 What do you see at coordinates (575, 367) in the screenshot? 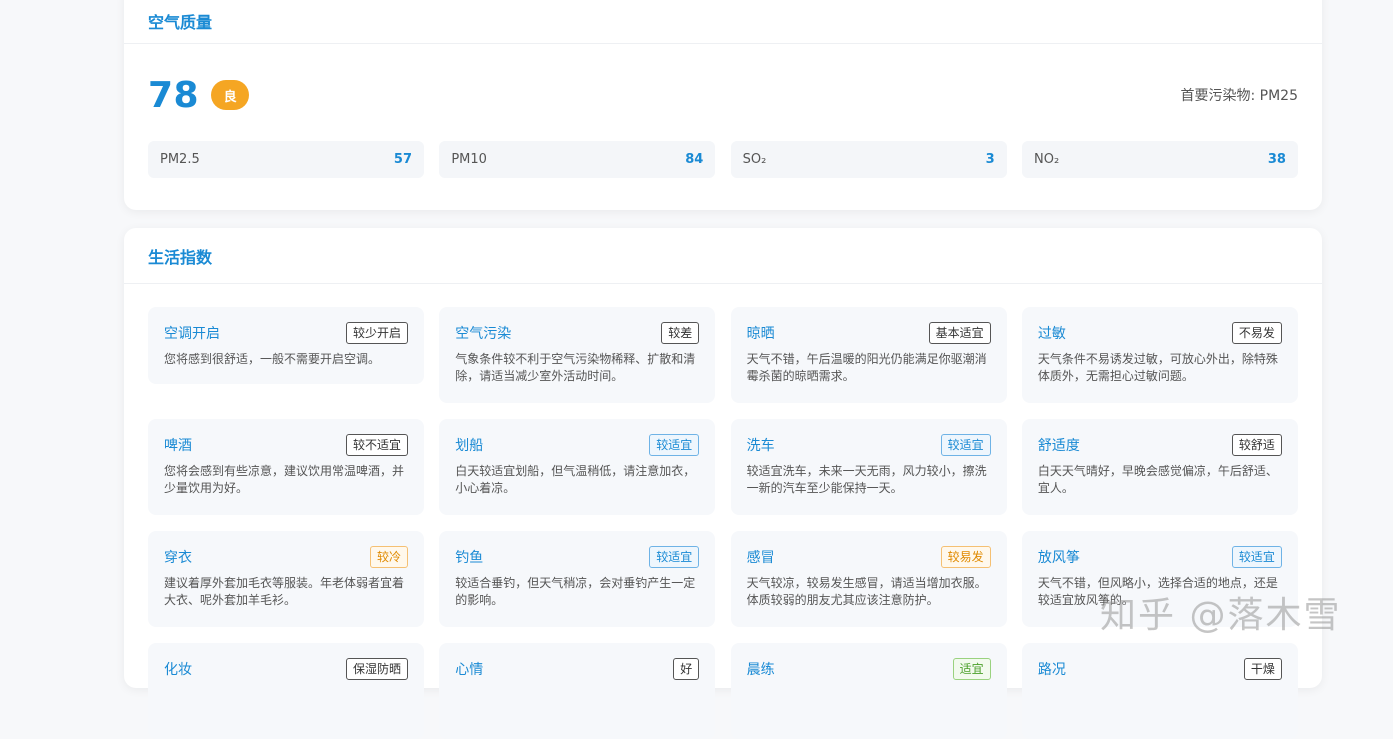
I see `life-item-desc: 气象条件较不利于空气污染物稀释、扩散和清除，请适当减少室外活动时间。` at bounding box center [575, 367].